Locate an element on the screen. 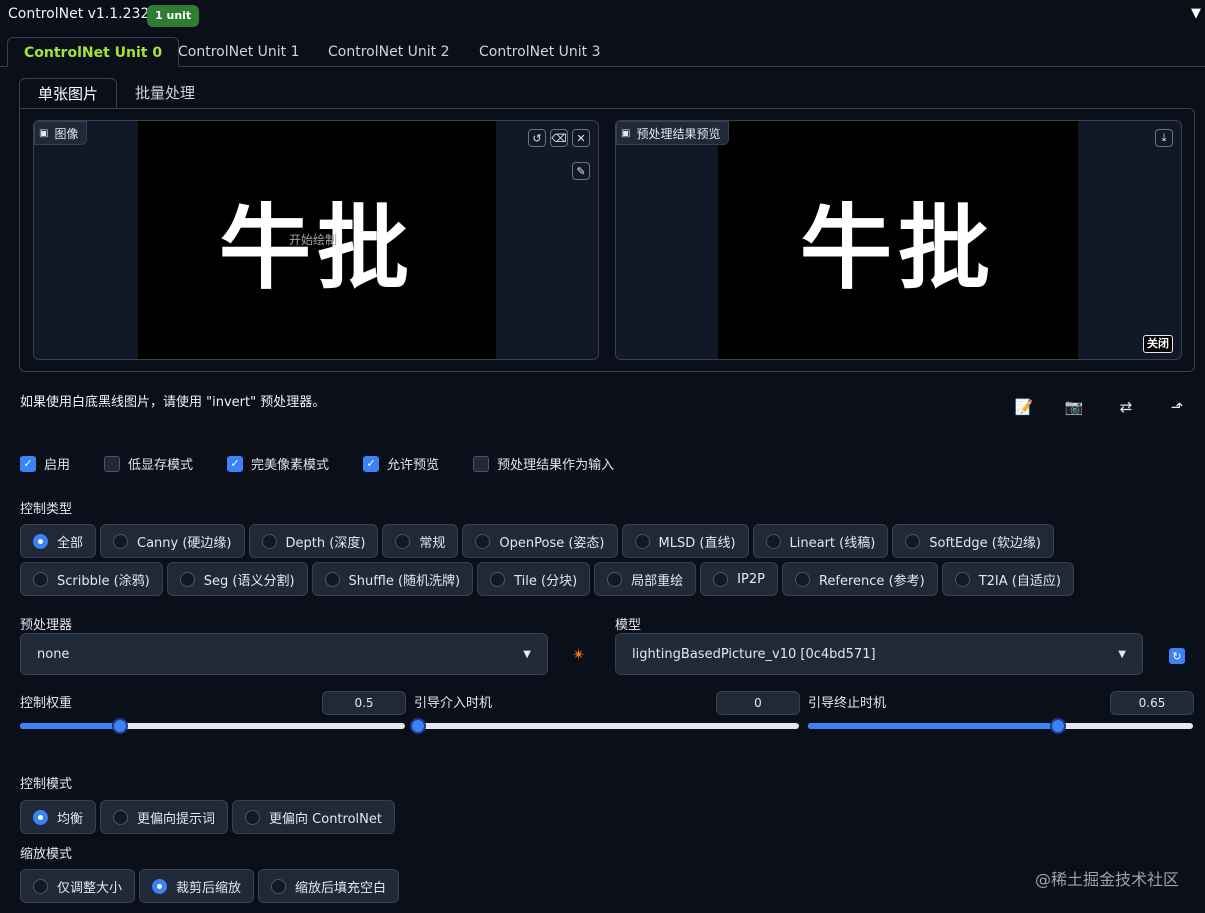  control-weight-slider is located at coordinates (212, 726).